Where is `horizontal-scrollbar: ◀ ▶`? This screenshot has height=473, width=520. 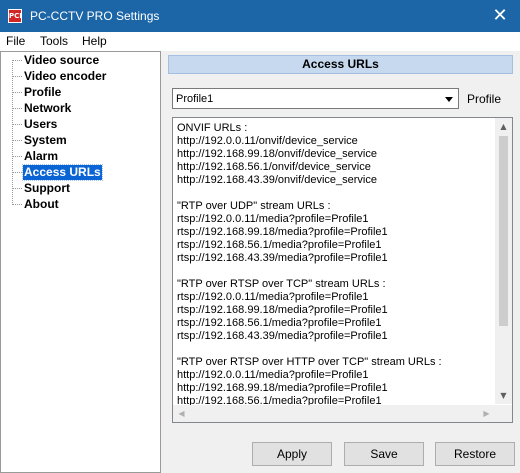
horizontal-scrollbar: ◀ ▶ is located at coordinates (334, 413).